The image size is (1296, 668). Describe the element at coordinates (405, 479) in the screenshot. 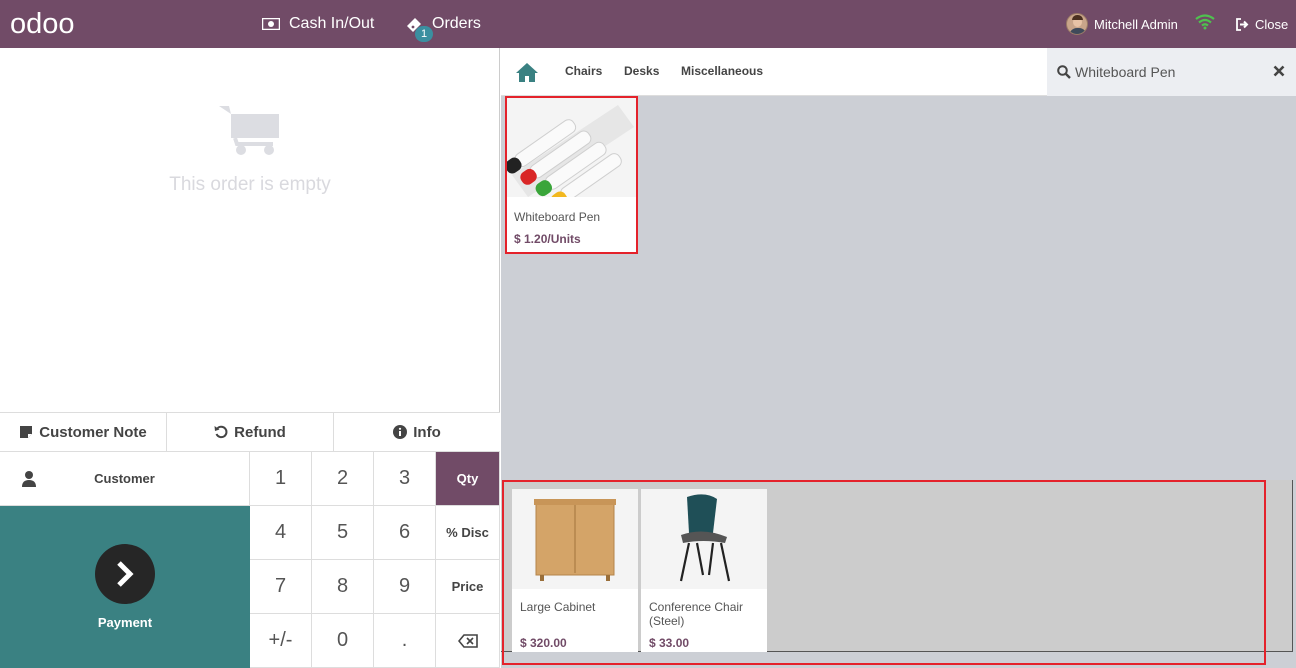

I see `numpad-key-3: 3` at that location.